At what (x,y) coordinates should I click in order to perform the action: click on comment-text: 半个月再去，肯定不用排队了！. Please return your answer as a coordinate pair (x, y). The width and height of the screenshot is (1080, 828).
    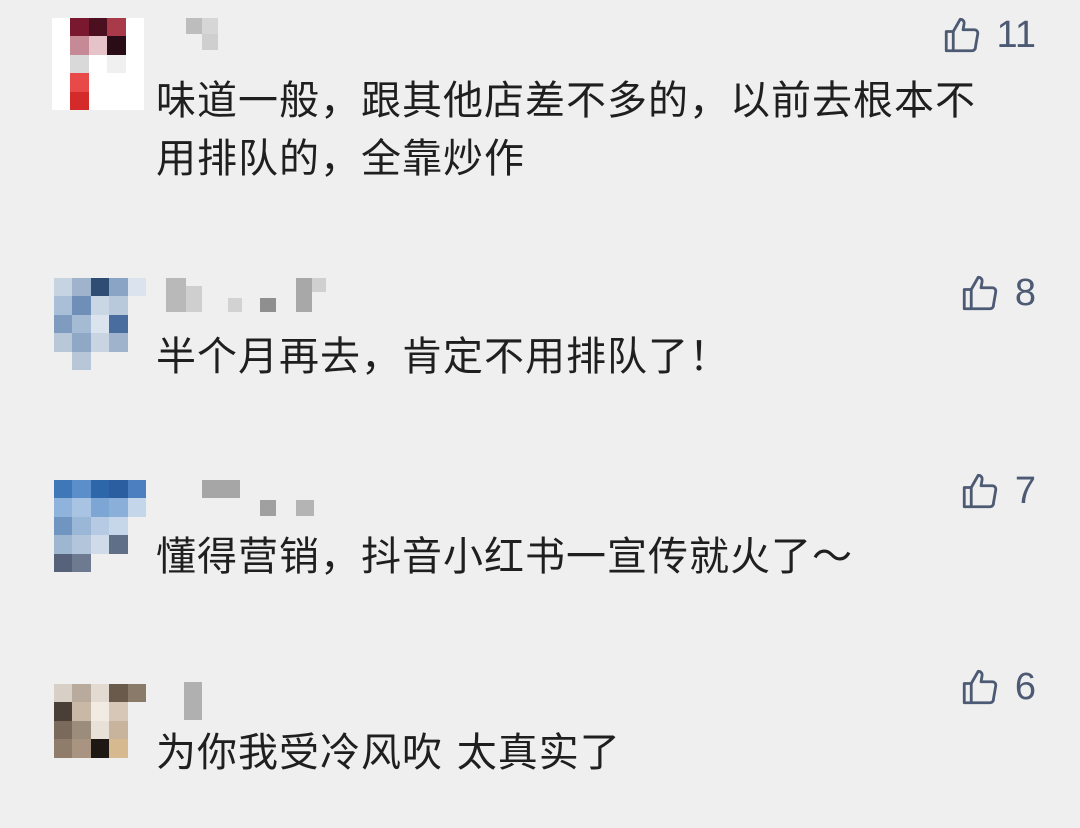
    Looking at the image, I should click on (443, 357).